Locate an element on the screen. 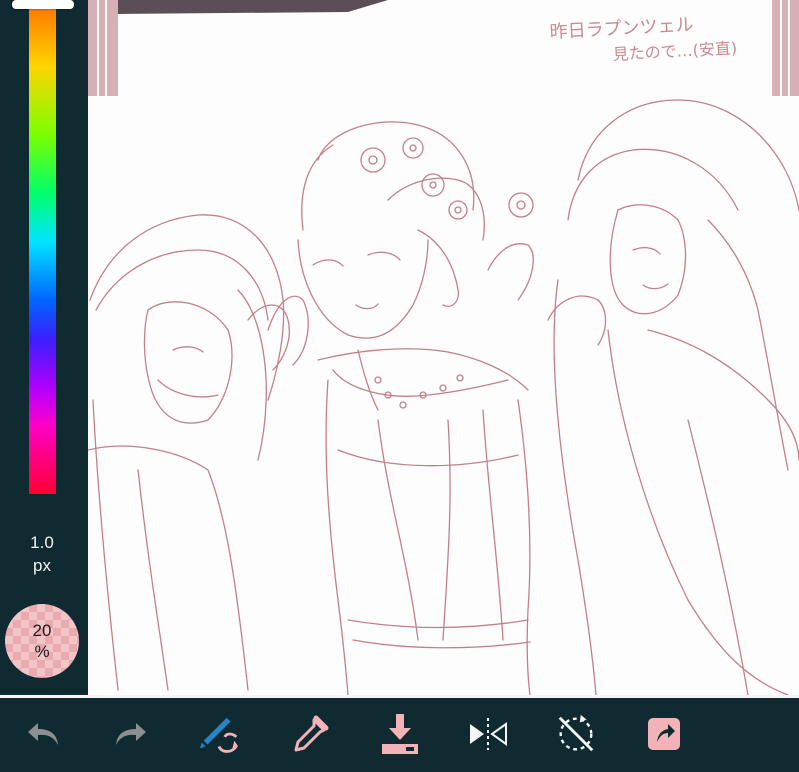 This screenshot has width=799, height=772. top-edge-shape is located at coordinates (253, 7).